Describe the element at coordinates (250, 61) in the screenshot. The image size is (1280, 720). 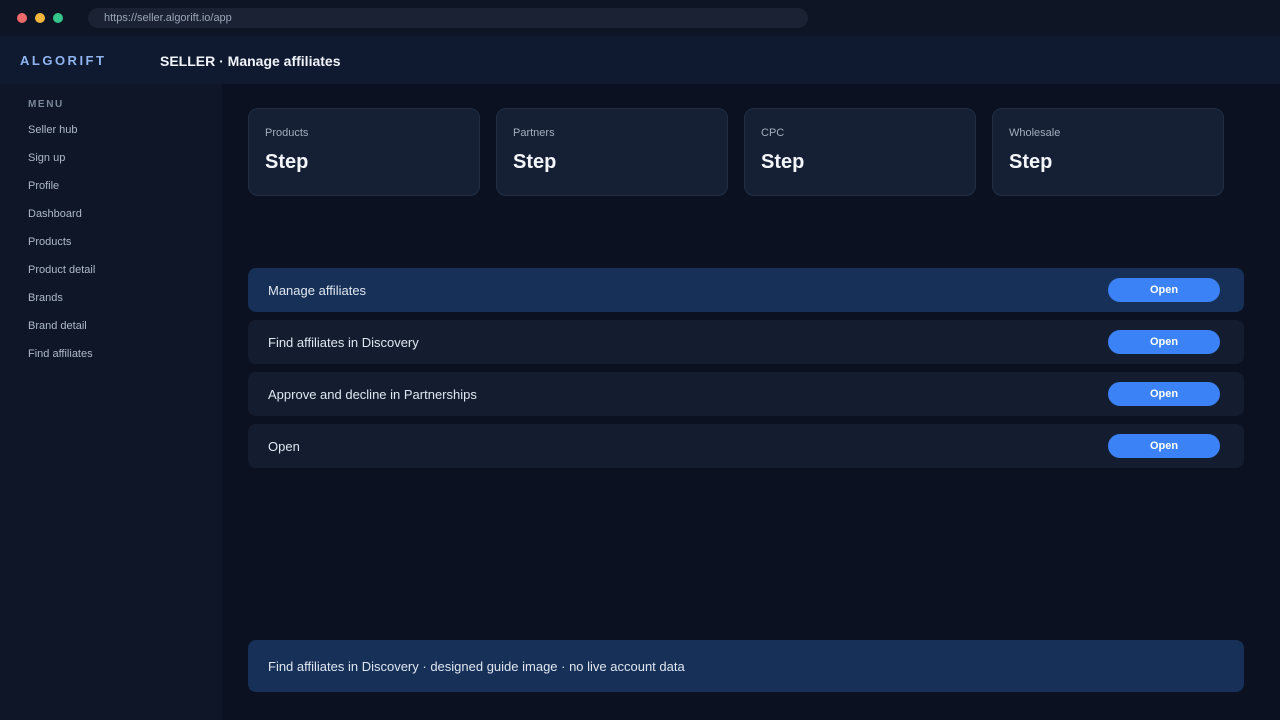
I see `page-title: SELLER · Manage affiliates` at that location.